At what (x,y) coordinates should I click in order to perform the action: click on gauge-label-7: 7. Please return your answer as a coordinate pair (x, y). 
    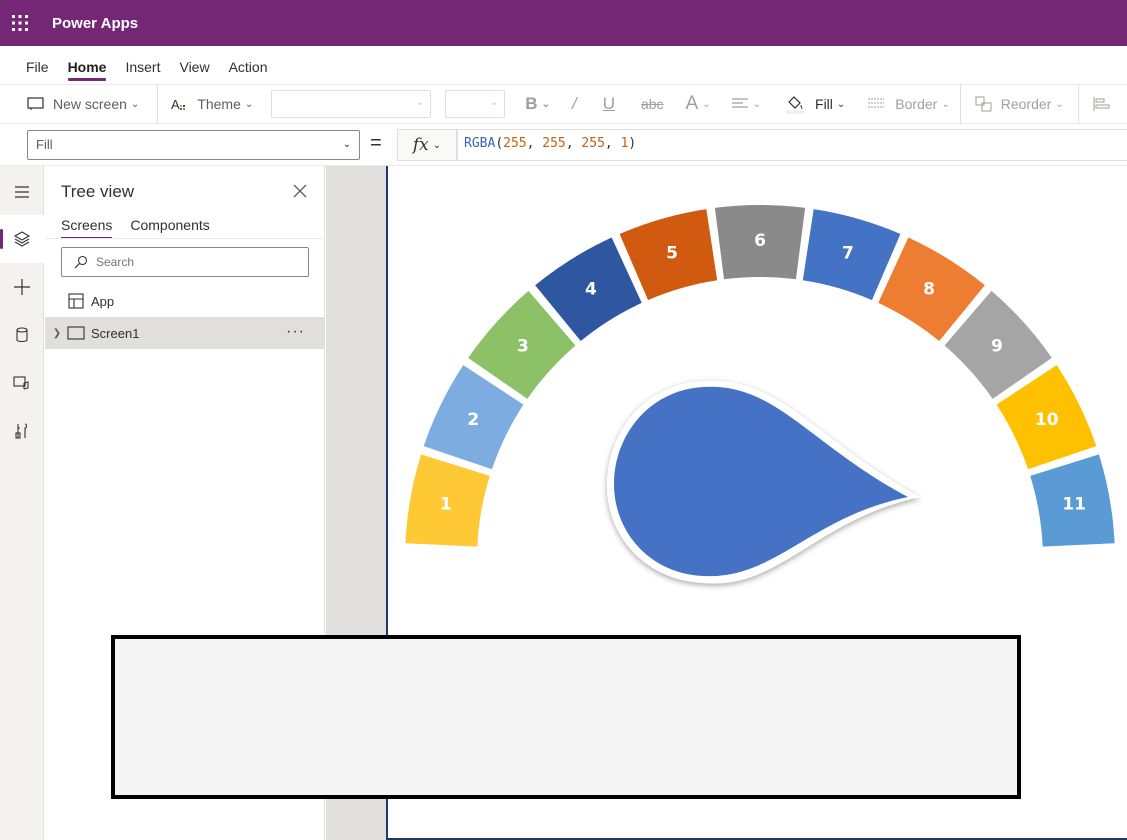
    Looking at the image, I should click on (848, 253).